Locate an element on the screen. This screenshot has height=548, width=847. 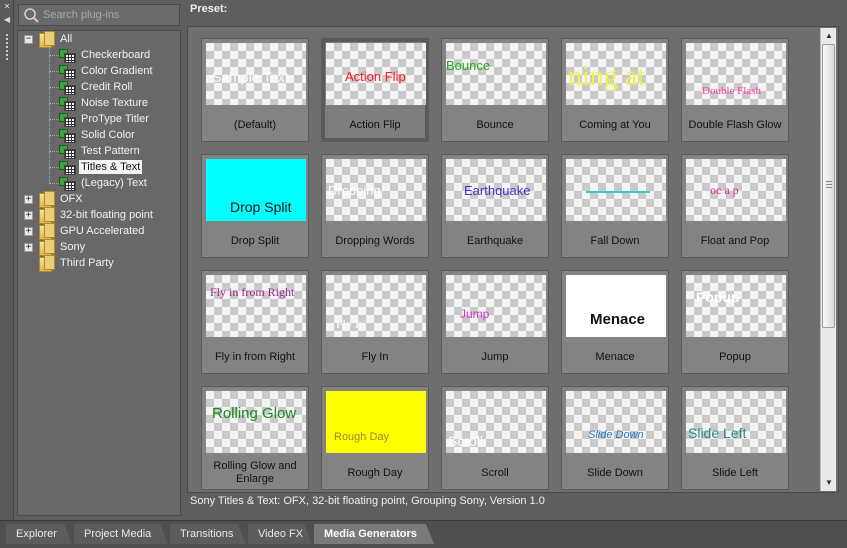
preset-thumbnail: Rolling Glow is located at coordinates (256, 422).